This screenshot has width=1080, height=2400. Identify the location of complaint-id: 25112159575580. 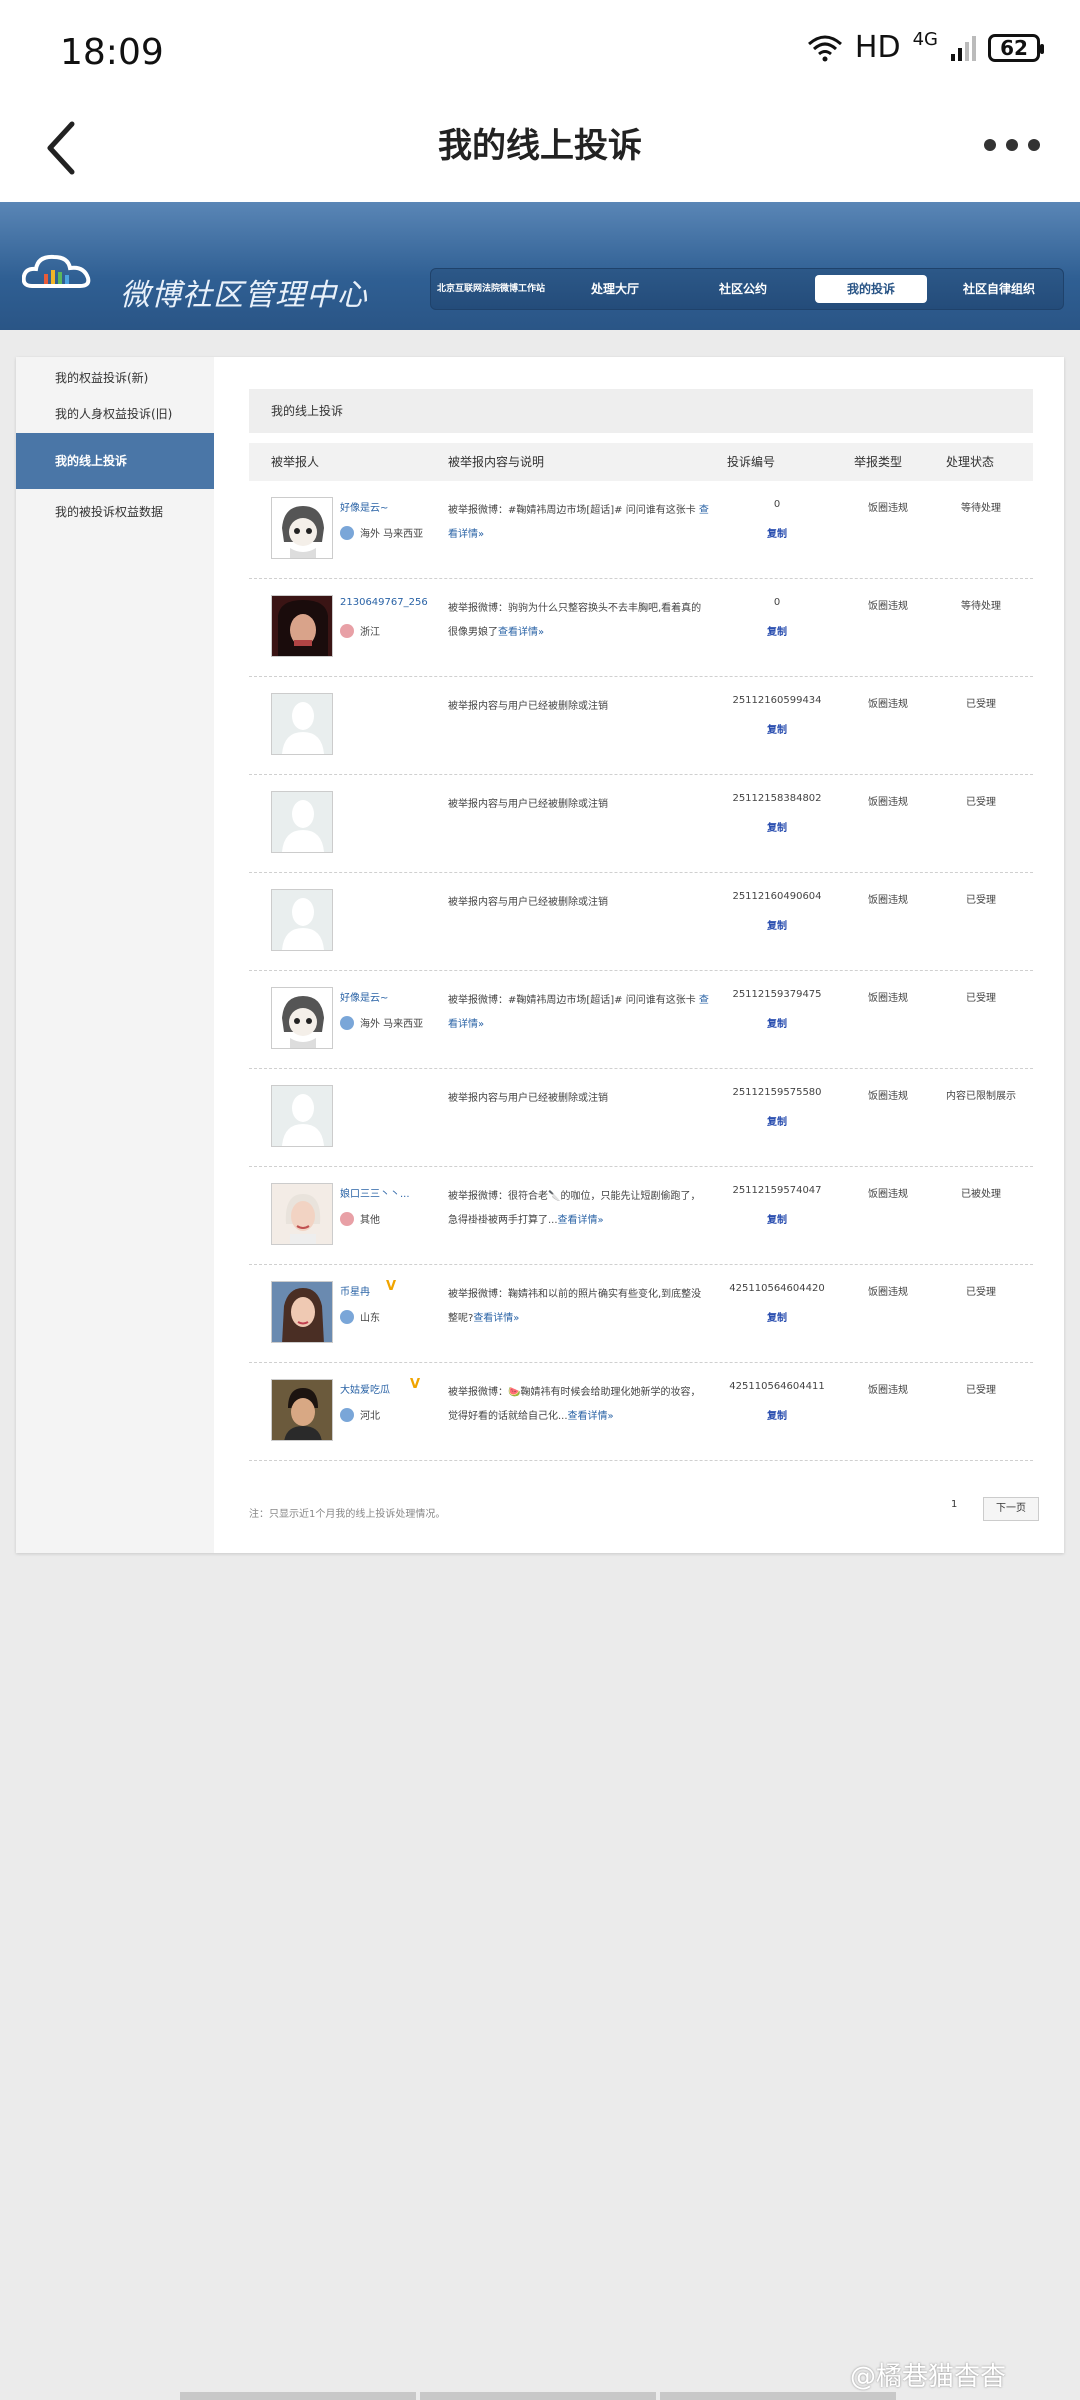
(777, 1092).